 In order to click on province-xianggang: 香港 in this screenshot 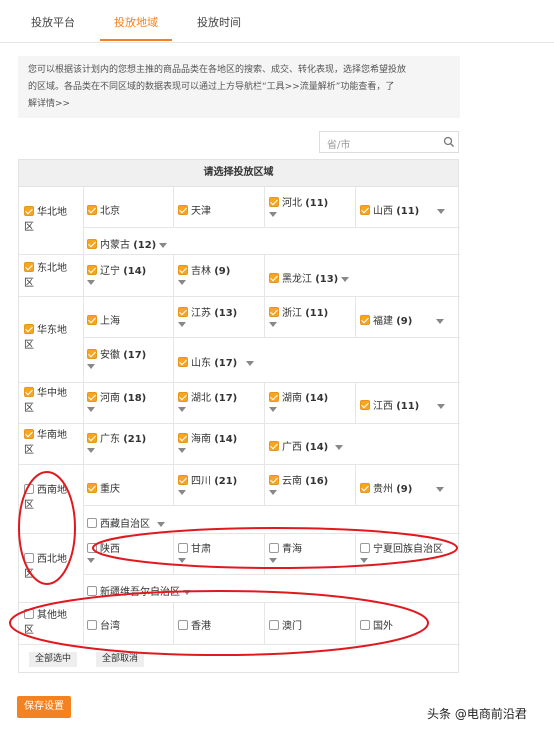, I will do `click(194, 624)`.